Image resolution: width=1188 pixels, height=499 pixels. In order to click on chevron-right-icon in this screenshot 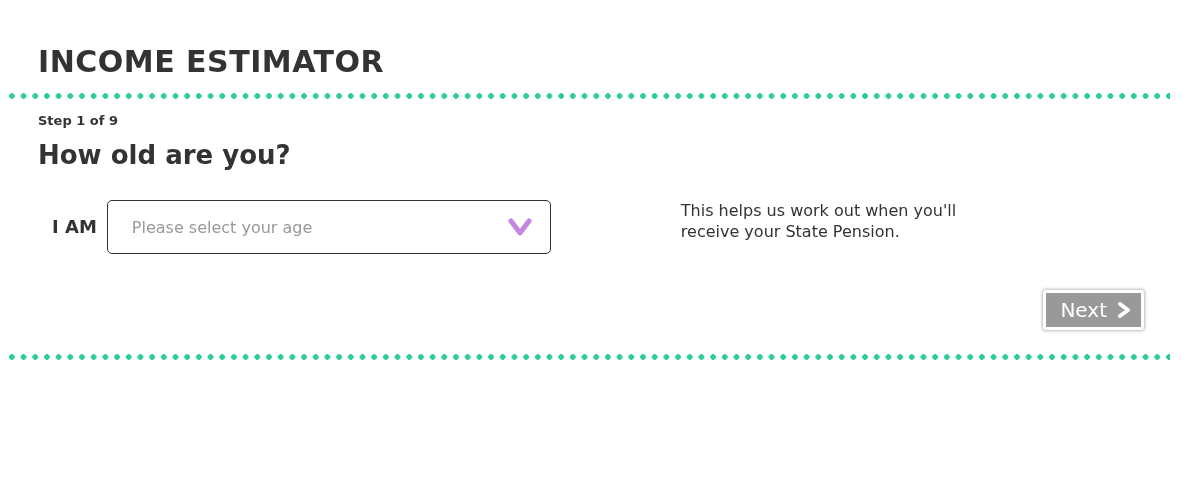, I will do `click(1124, 310)`.